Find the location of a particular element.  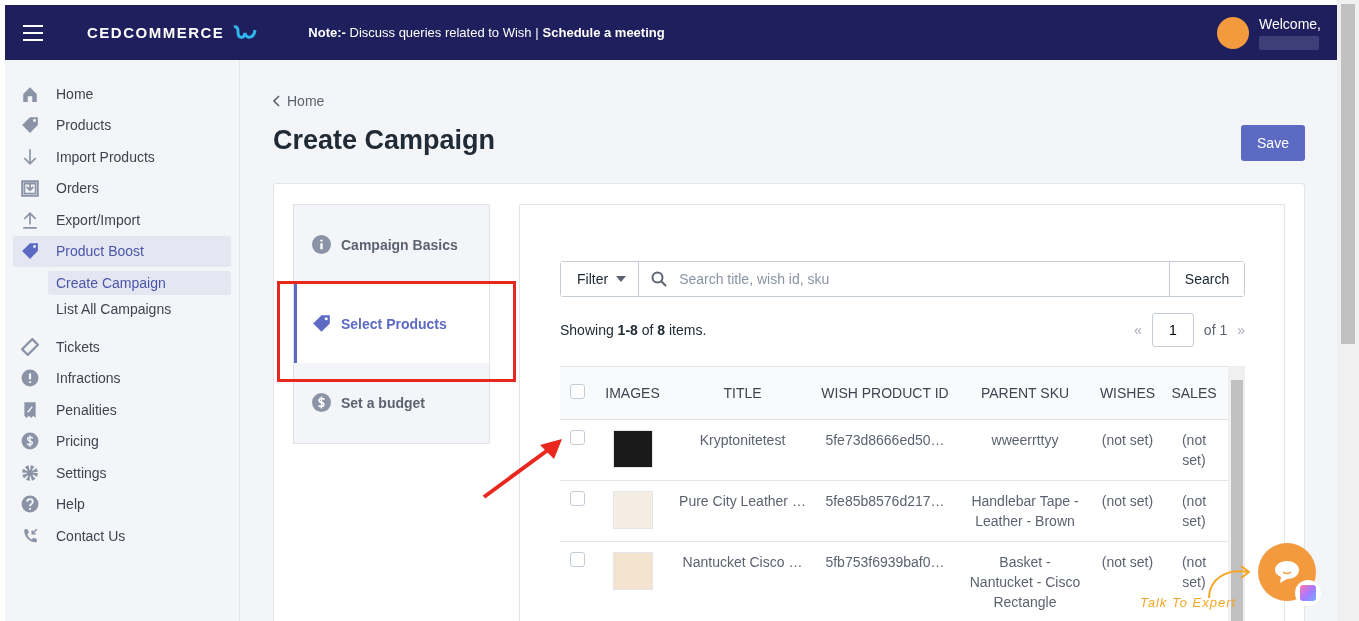

table-cell: wweerrttyy is located at coordinates (1025, 450).